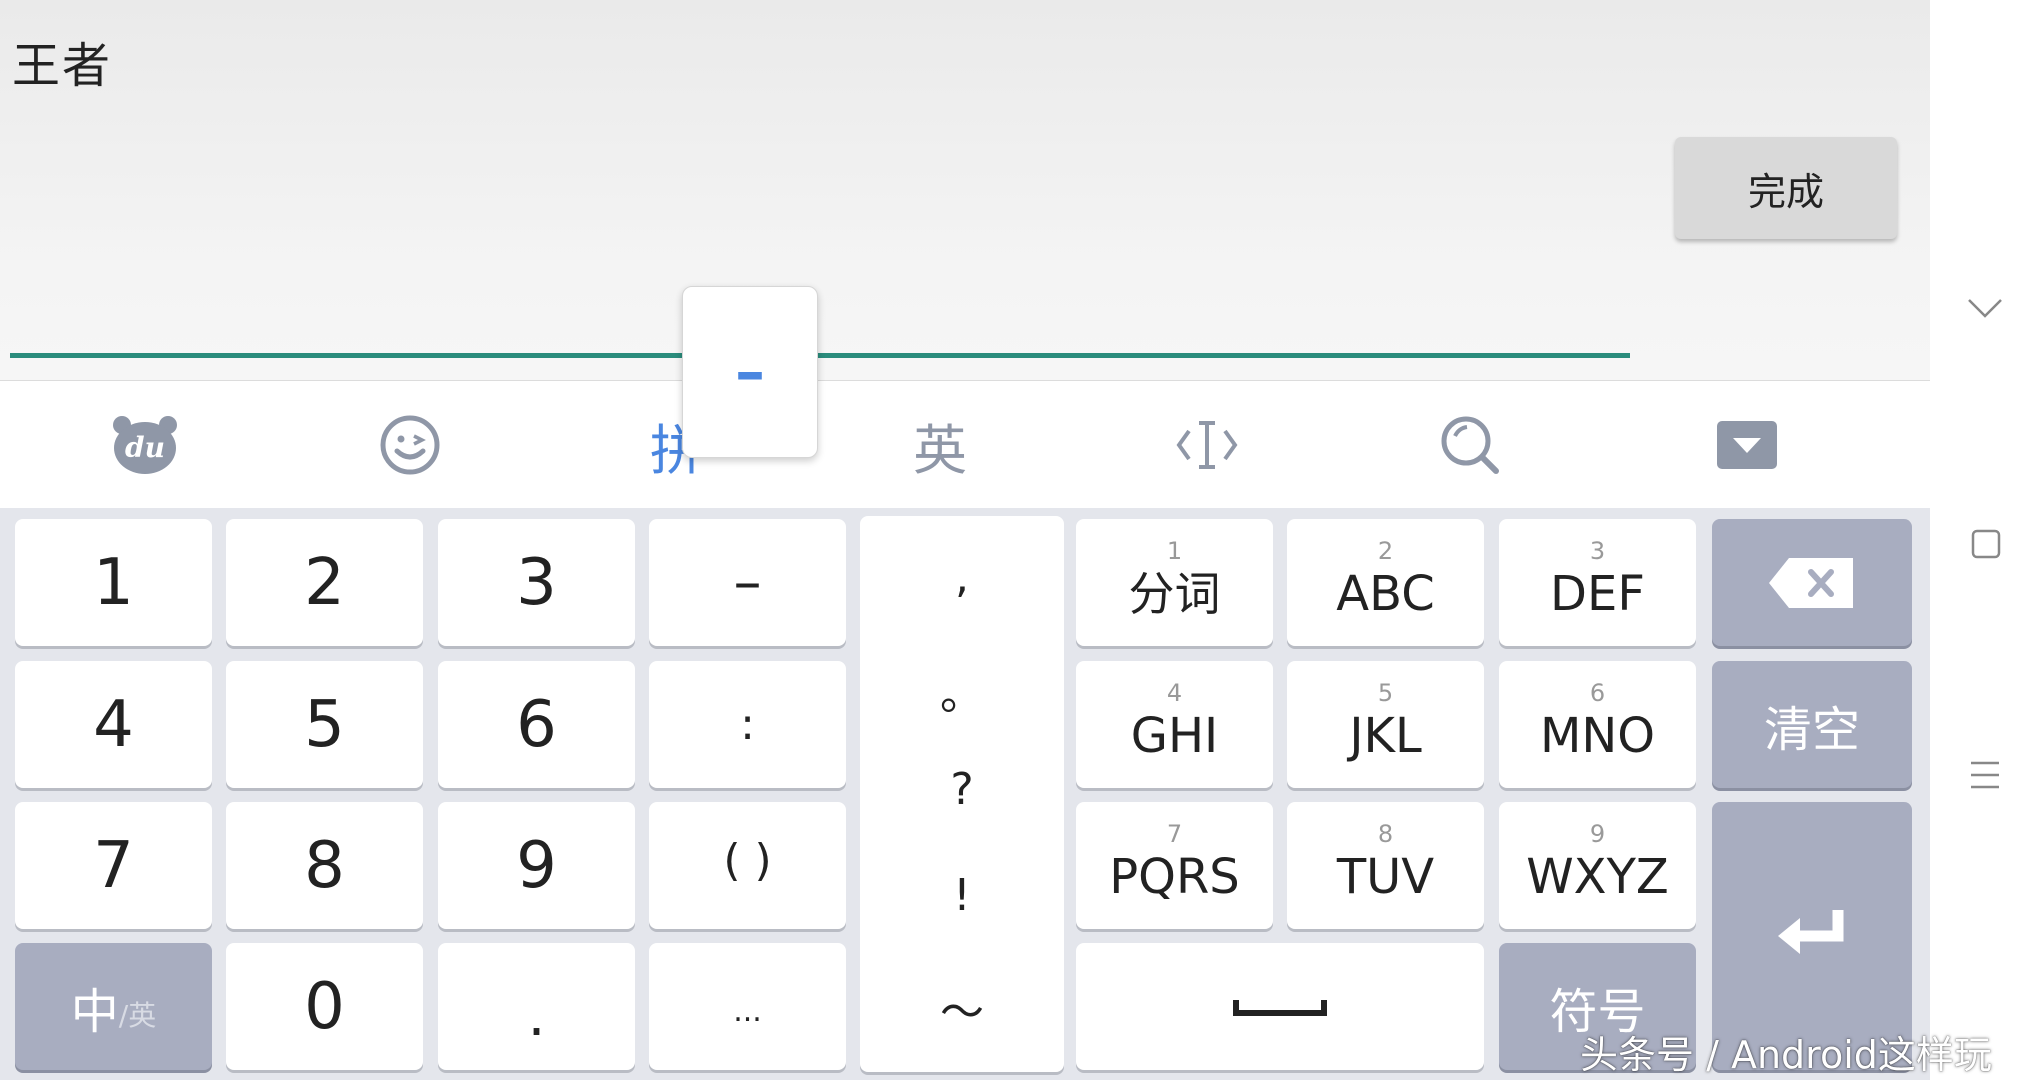 Image resolution: width=2040 pixels, height=1080 pixels. I want to click on cursor-move-icon, so click(1207, 445).